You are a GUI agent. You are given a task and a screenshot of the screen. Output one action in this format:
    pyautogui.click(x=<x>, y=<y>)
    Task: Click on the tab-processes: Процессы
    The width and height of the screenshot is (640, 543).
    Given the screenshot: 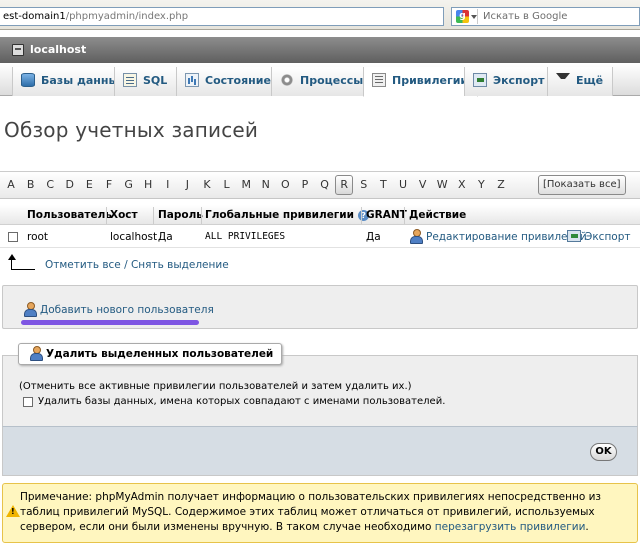 What is the action you would take?
    pyautogui.click(x=322, y=81)
    